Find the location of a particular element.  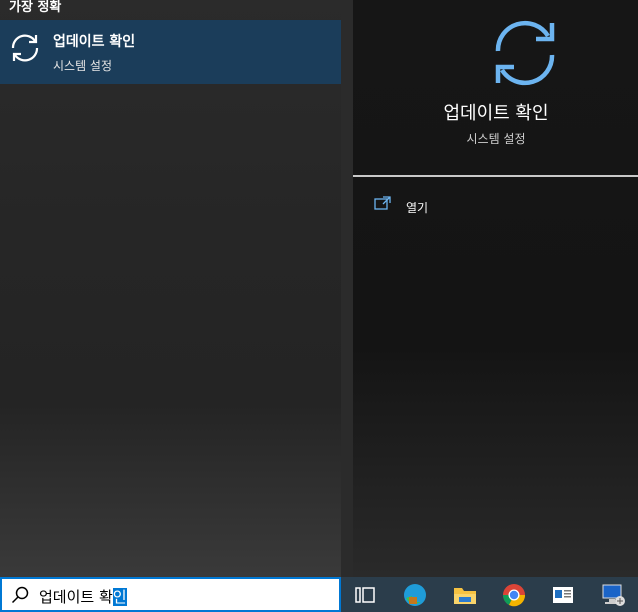

open-action: 열기 is located at coordinates (424, 207).